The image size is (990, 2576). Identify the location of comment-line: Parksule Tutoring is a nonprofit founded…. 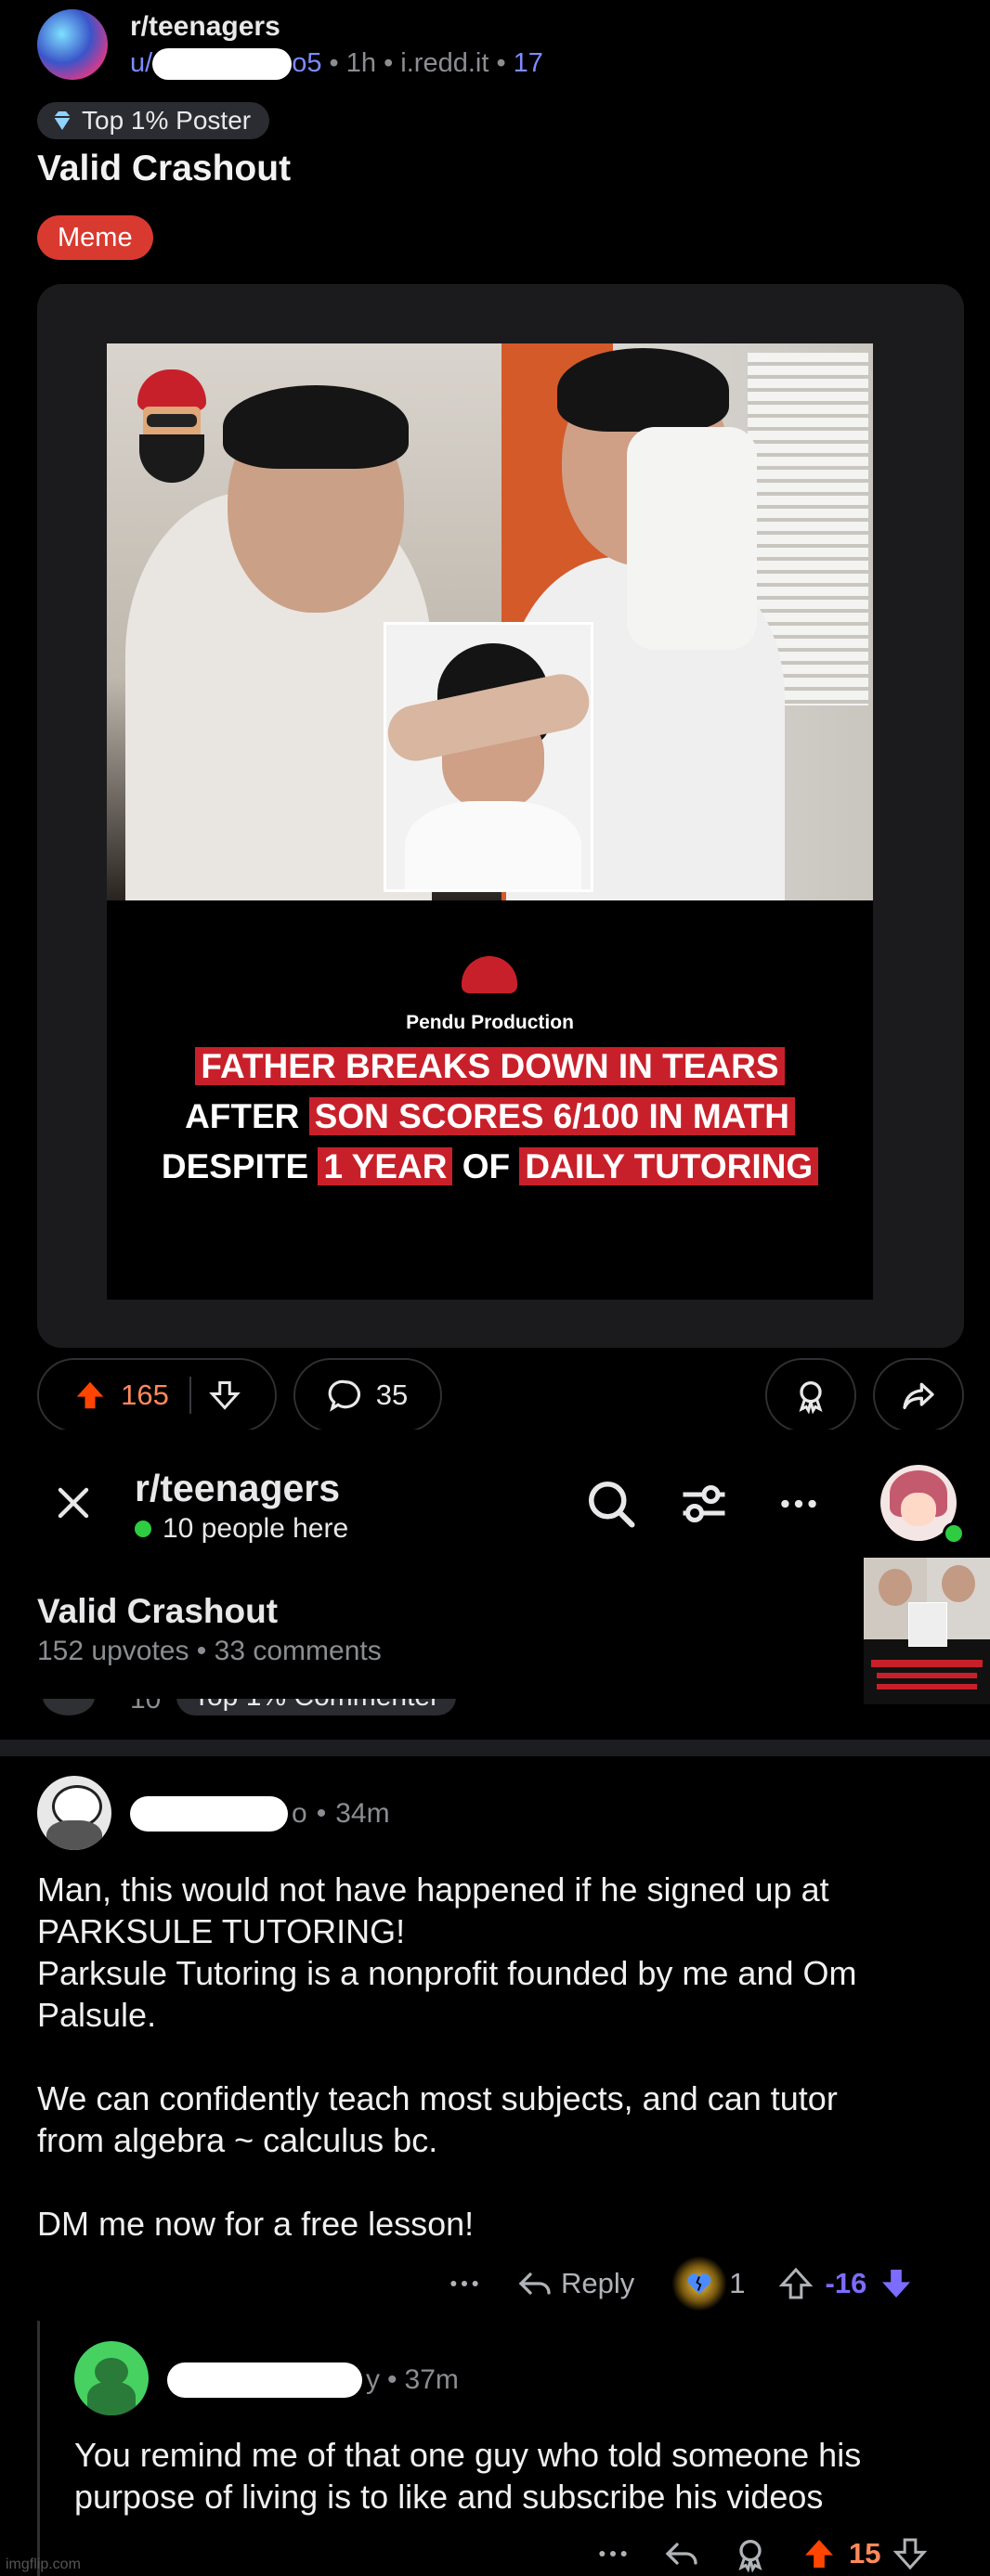
(447, 1973).